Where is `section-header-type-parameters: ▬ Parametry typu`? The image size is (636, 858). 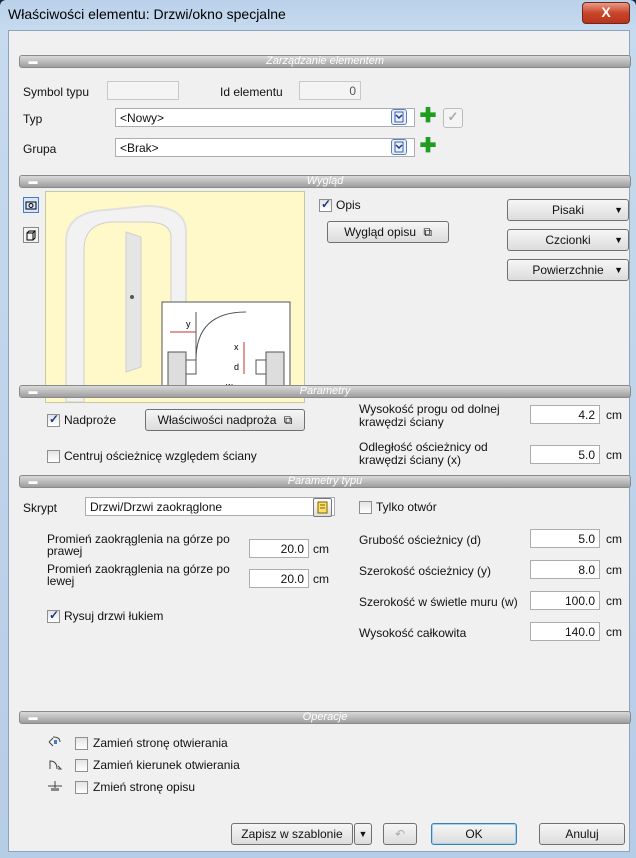
section-header-type-parameters: ▬ Parametry typu is located at coordinates (325, 481).